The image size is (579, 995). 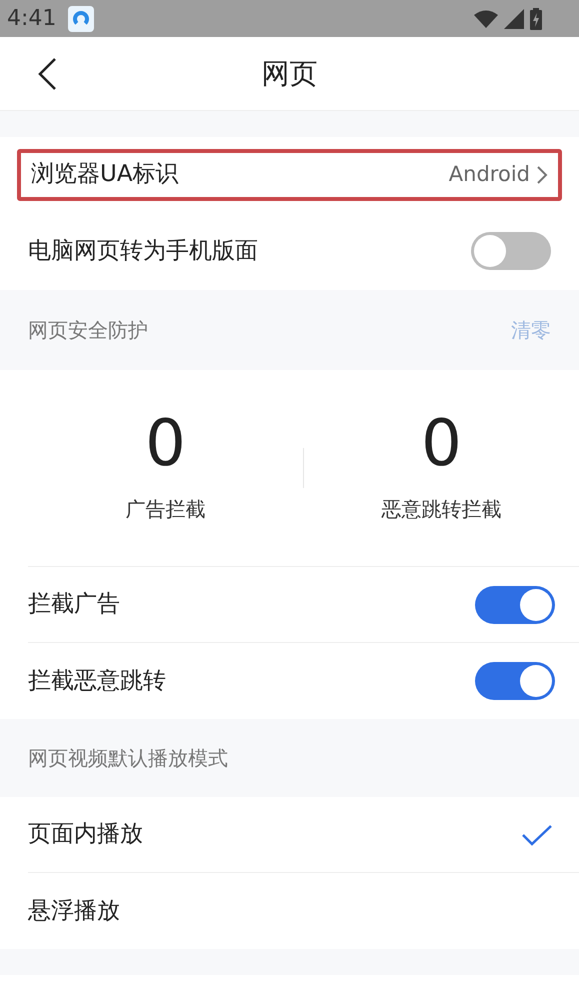 I want to click on option-label: 页面内播放, so click(x=85, y=835).